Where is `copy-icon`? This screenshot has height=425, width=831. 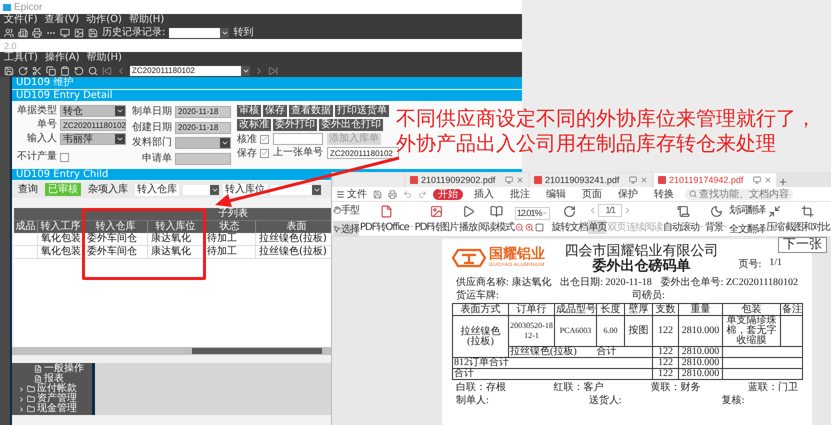
copy-icon is located at coordinates (51, 71).